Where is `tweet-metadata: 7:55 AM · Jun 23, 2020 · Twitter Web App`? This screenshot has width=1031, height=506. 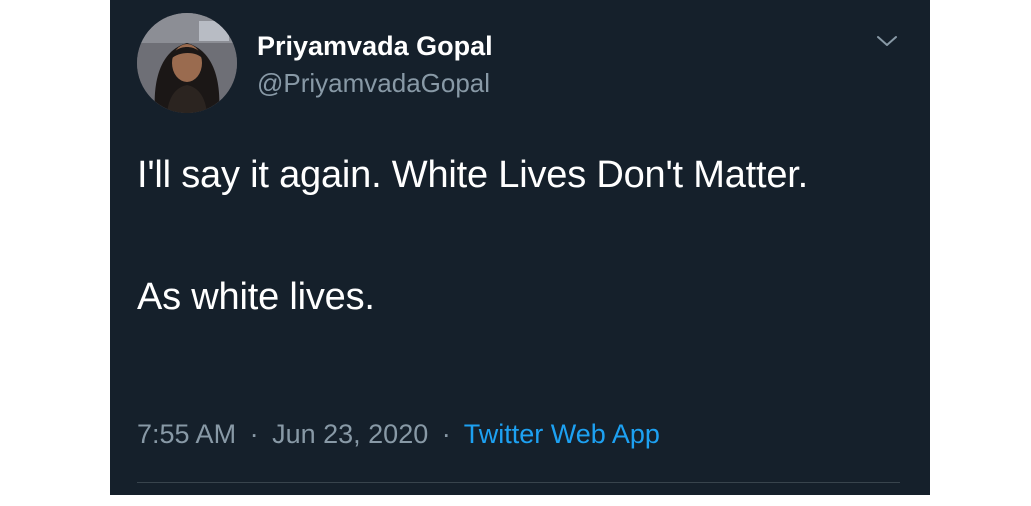
tweet-metadata: 7:55 AM · Jun 23, 2020 · Twitter Web App is located at coordinates (398, 434).